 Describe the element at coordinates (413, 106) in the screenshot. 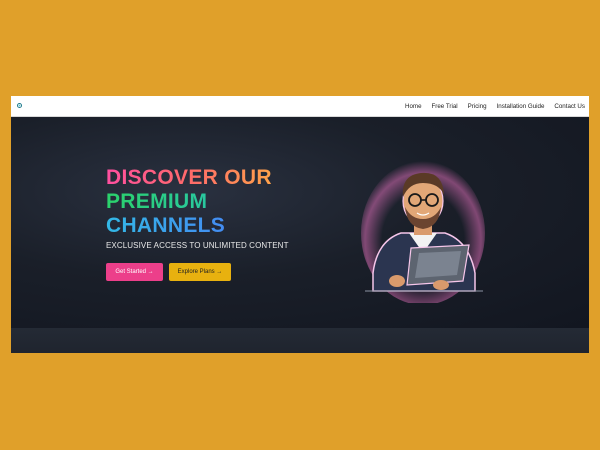

I see `nav-link-home: Home` at that location.